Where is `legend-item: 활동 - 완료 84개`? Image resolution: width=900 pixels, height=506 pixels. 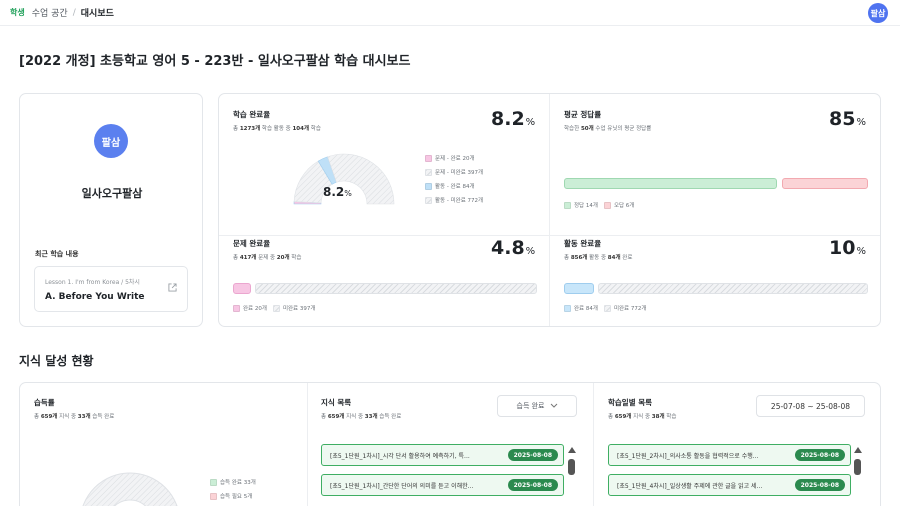 legend-item: 활동 - 완료 84개 is located at coordinates (454, 186).